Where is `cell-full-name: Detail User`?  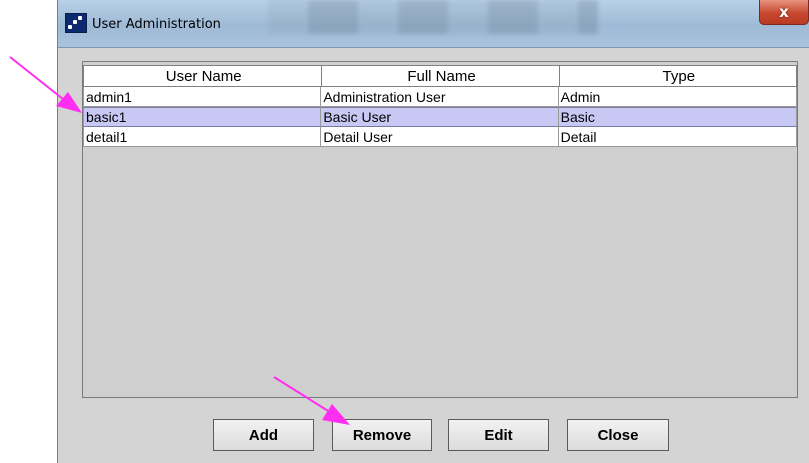 cell-full-name: Detail User is located at coordinates (440, 137).